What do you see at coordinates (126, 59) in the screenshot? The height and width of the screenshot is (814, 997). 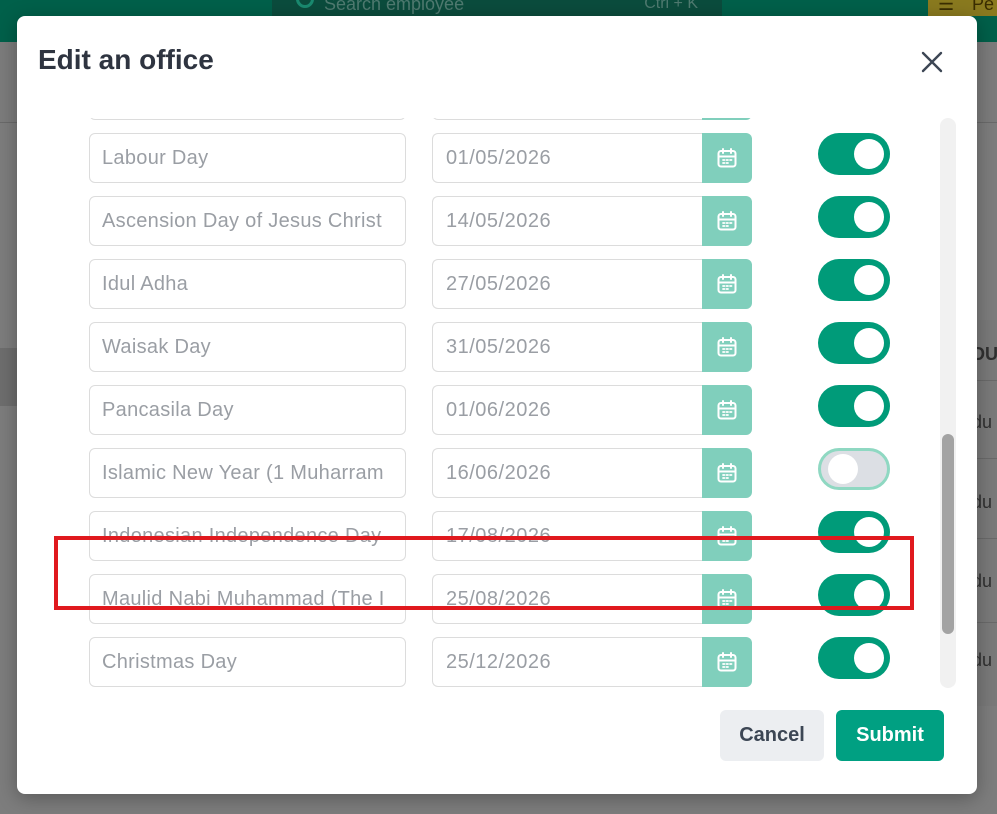 I see `modal-title: Edit an office` at bounding box center [126, 59].